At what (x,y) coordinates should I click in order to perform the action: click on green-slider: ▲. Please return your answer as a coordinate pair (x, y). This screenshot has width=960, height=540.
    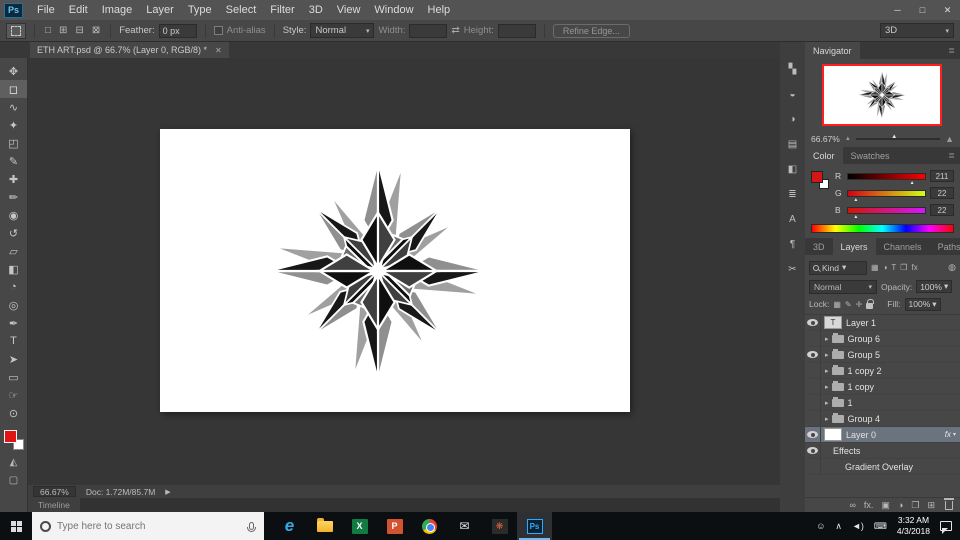
    Looking at the image, I should click on (886, 196).